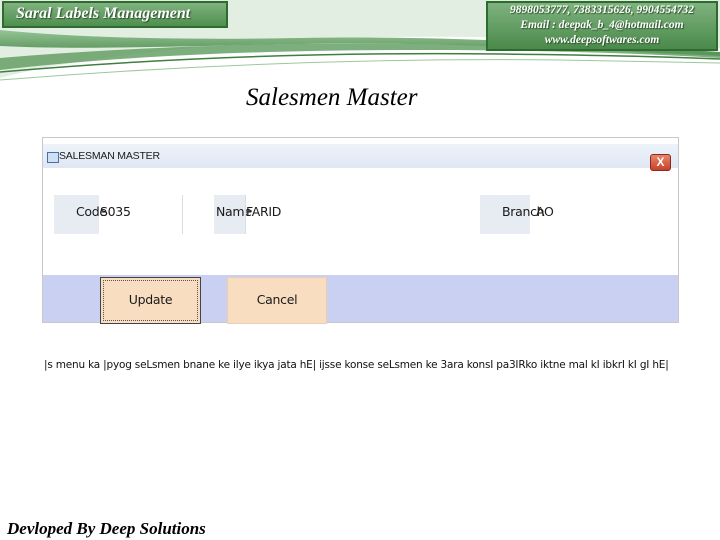  What do you see at coordinates (332, 97) in the screenshot?
I see `page-title: Salesmen Master` at bounding box center [332, 97].